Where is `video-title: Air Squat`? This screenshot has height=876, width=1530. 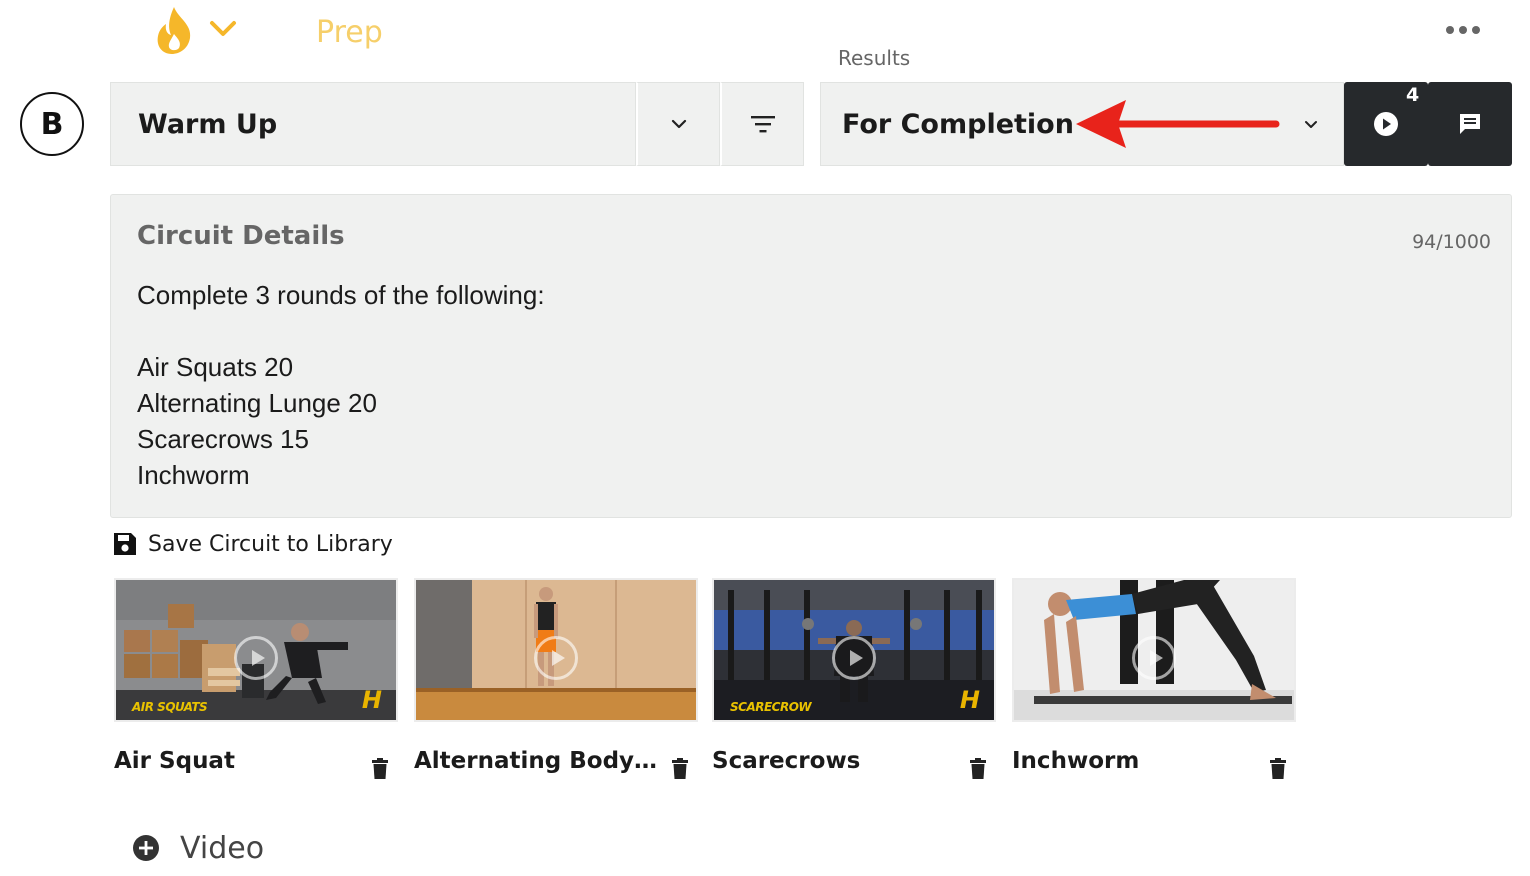
video-title: Air Squat is located at coordinates (174, 761).